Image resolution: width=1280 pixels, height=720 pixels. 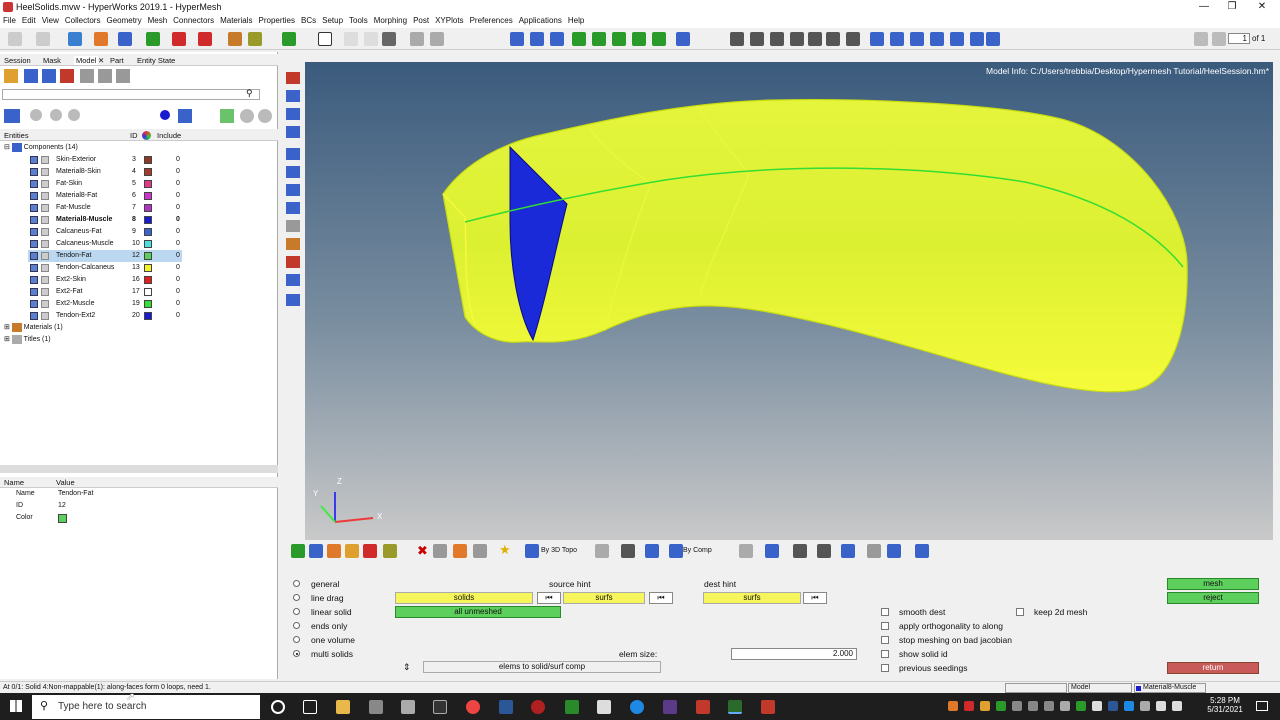 What do you see at coordinates (824, 551) in the screenshot?
I see `bt-16-icon` at bounding box center [824, 551].